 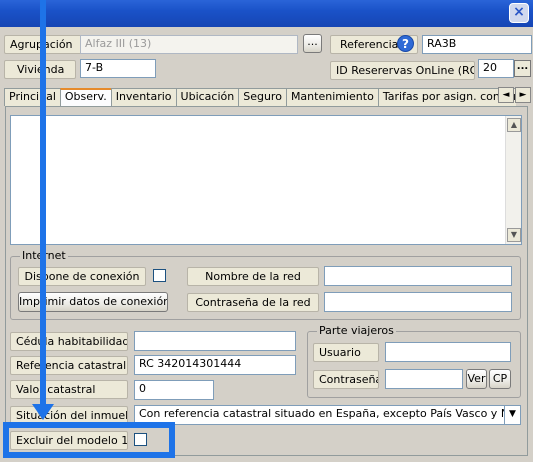 I want to click on tab-scroll-right-button: ►, so click(x=523, y=95).